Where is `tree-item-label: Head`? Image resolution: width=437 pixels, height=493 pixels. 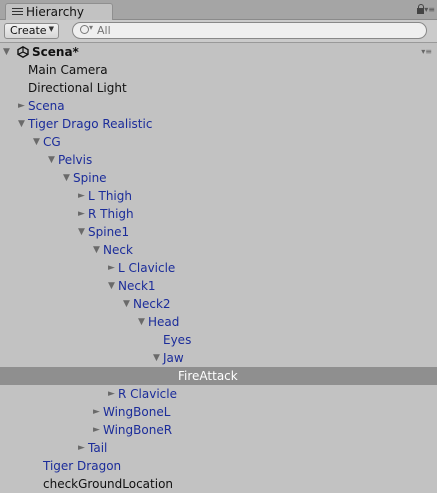
tree-item-label: Head is located at coordinates (164, 322).